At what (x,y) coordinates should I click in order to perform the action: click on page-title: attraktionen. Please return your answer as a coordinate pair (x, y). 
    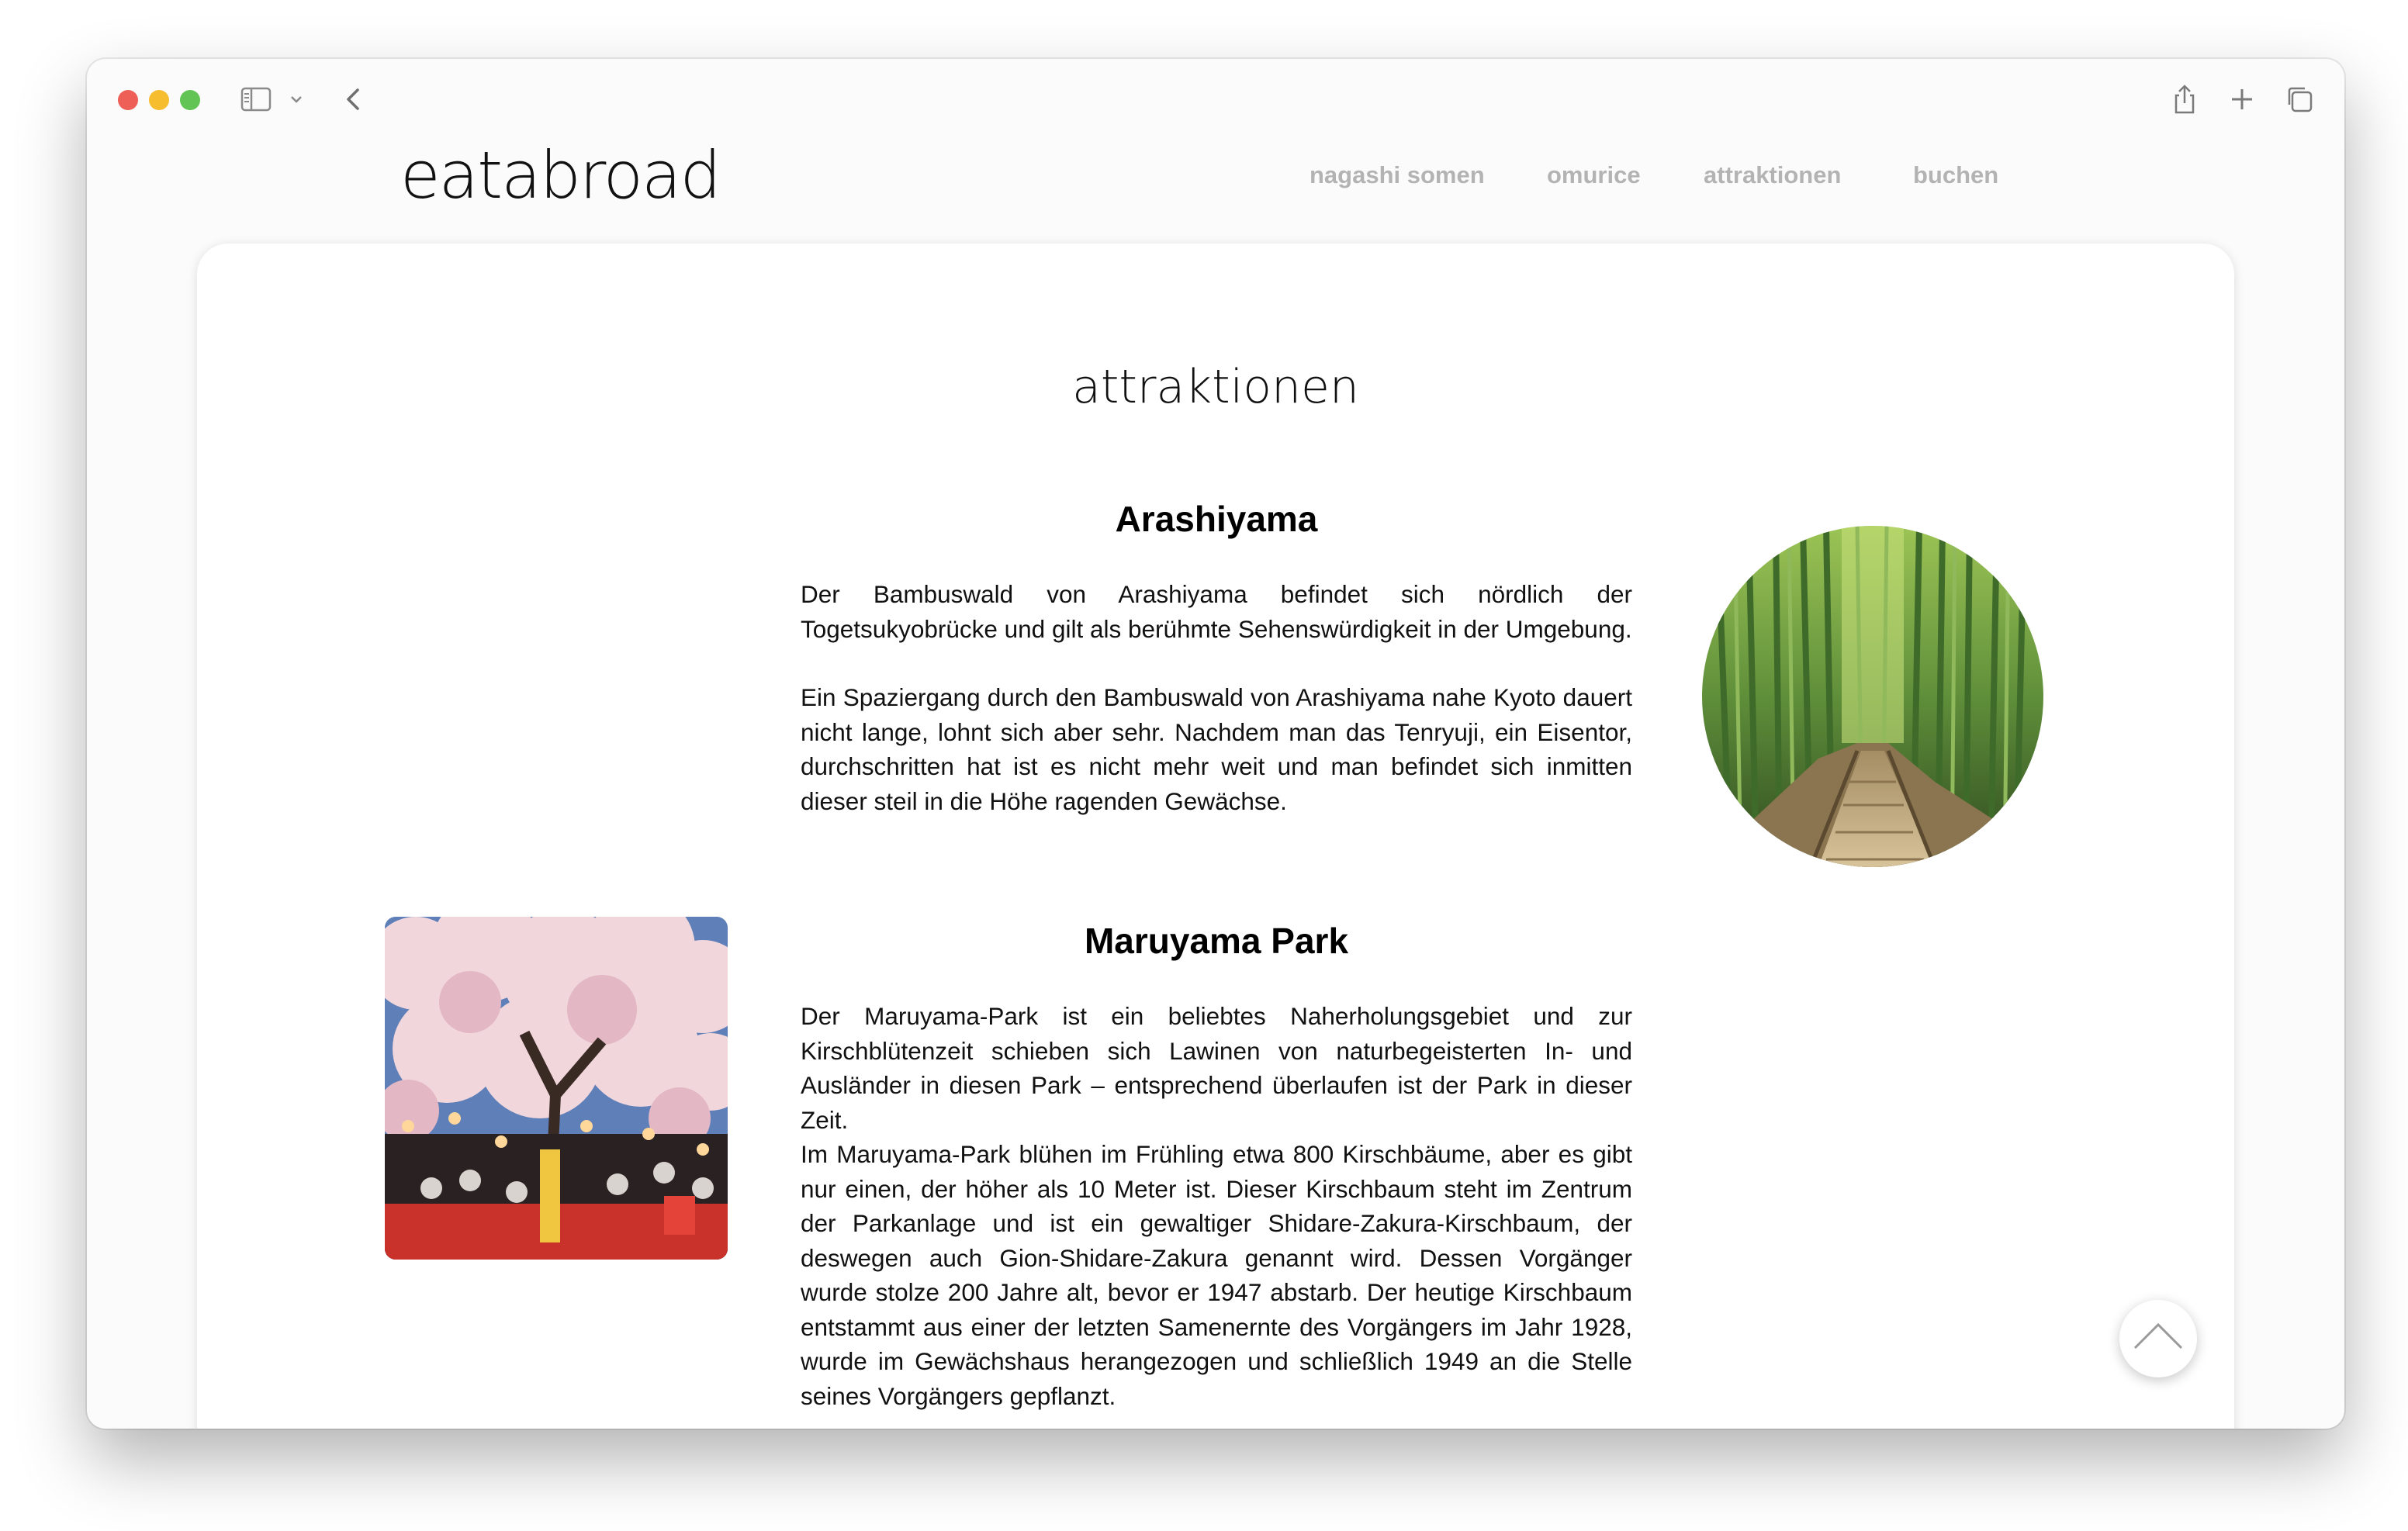
    Looking at the image, I should click on (1215, 387).